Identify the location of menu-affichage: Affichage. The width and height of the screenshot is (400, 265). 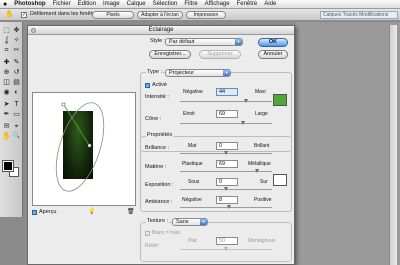
(217, 4).